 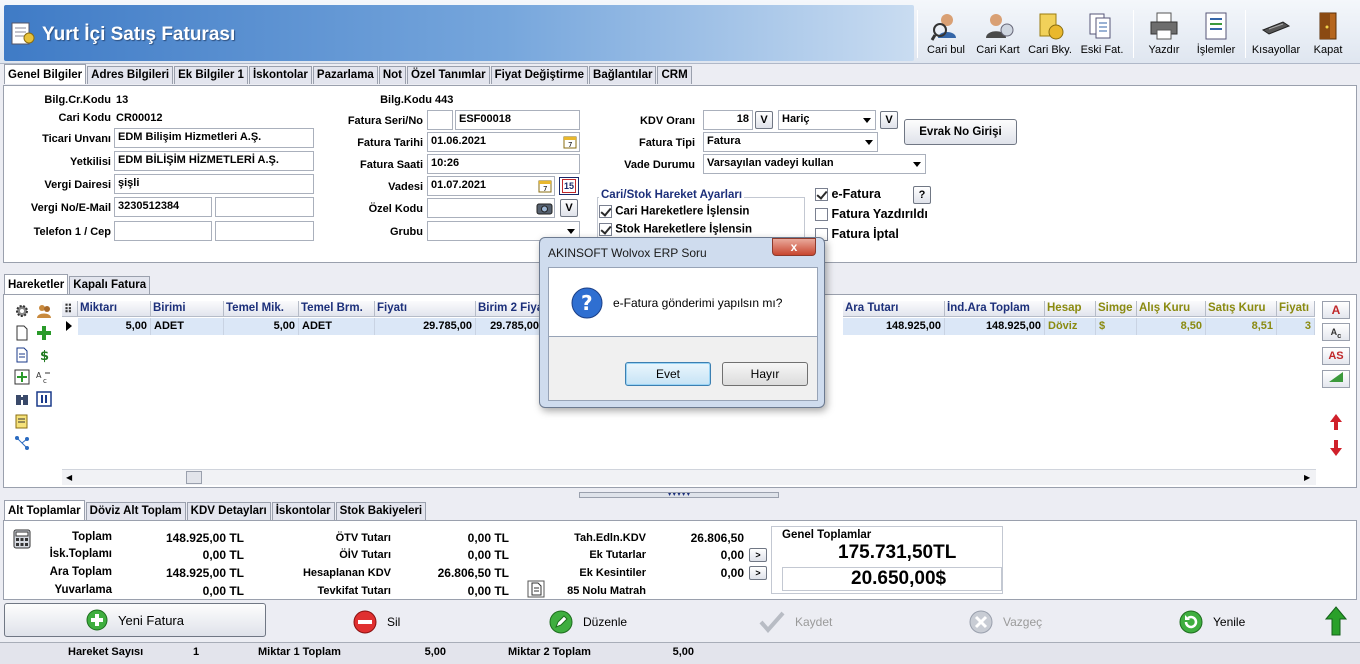 I want to click on col-alis-kuru: Alış Kuru, so click(x=1171, y=309).